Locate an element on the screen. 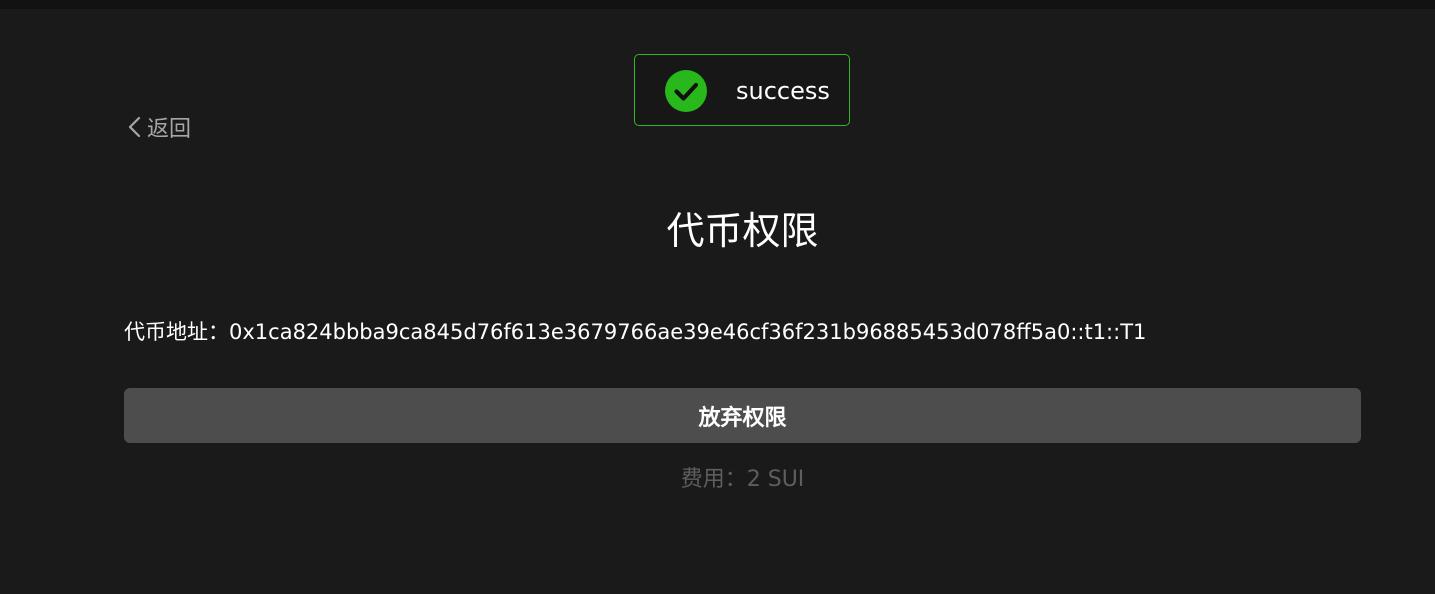 The height and width of the screenshot is (594, 1435). back-label: 返回 is located at coordinates (169, 129).